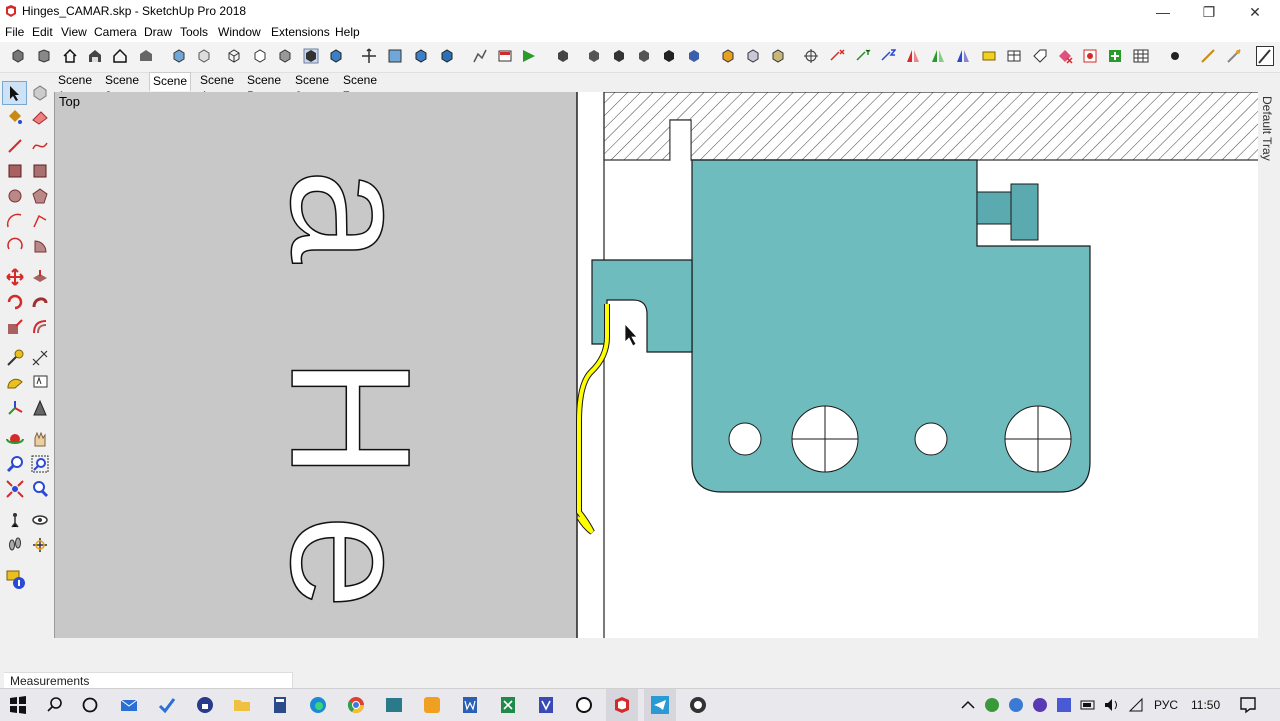  What do you see at coordinates (40, 146) in the screenshot?
I see `freehand-tool-icon` at bounding box center [40, 146].